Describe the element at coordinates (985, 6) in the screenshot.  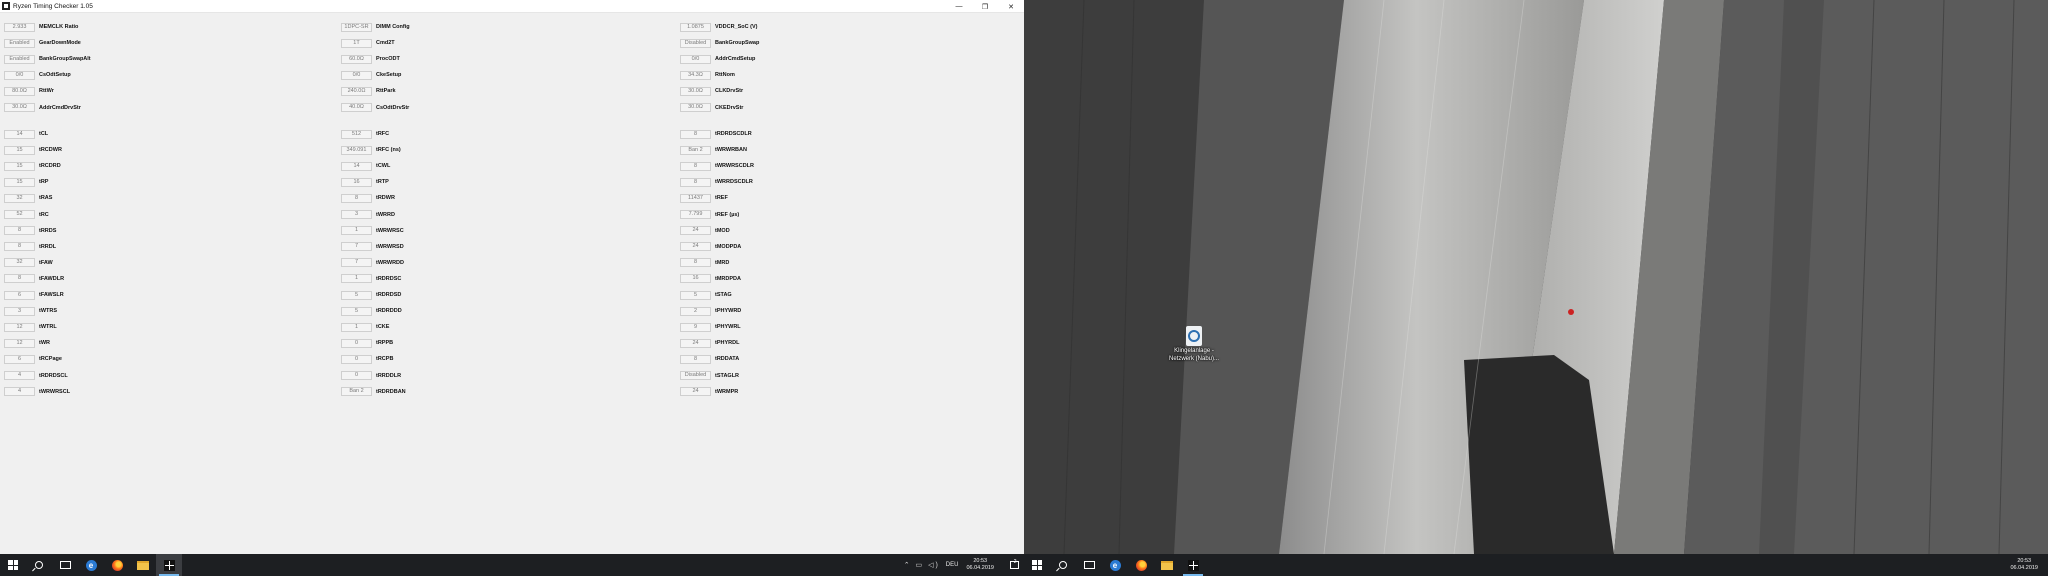
I see `maximize-button: ❐` at that location.